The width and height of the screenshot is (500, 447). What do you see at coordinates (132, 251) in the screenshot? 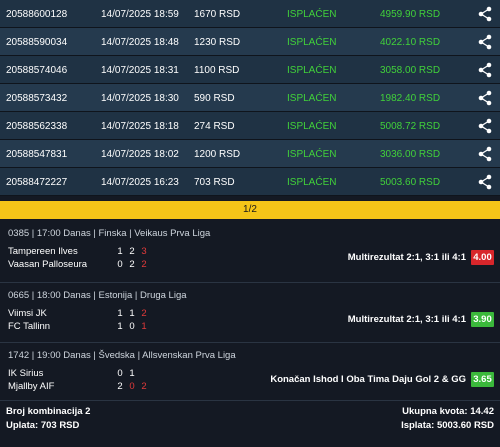
I see `home-score-2h: 2` at bounding box center [132, 251].